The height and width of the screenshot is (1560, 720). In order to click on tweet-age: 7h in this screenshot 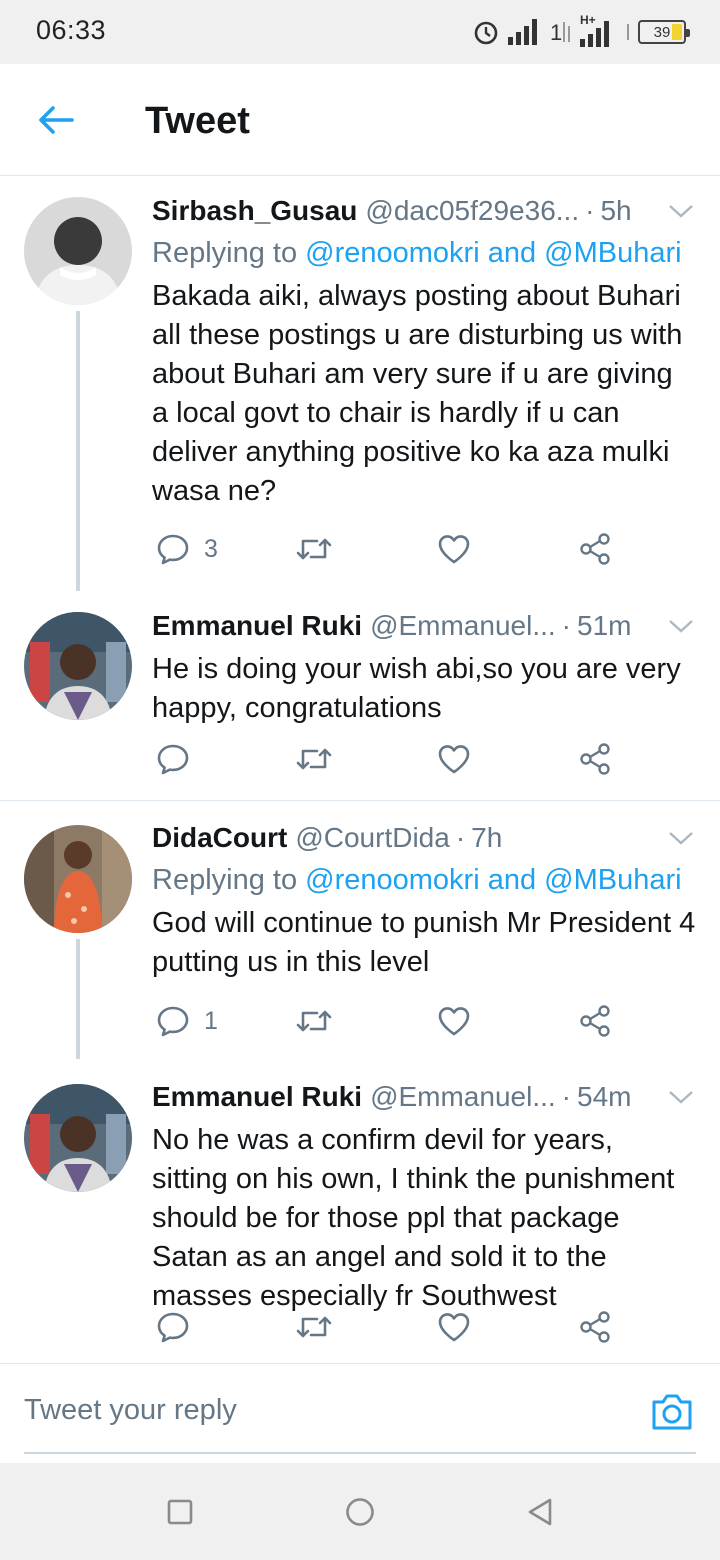, I will do `click(487, 837)`.